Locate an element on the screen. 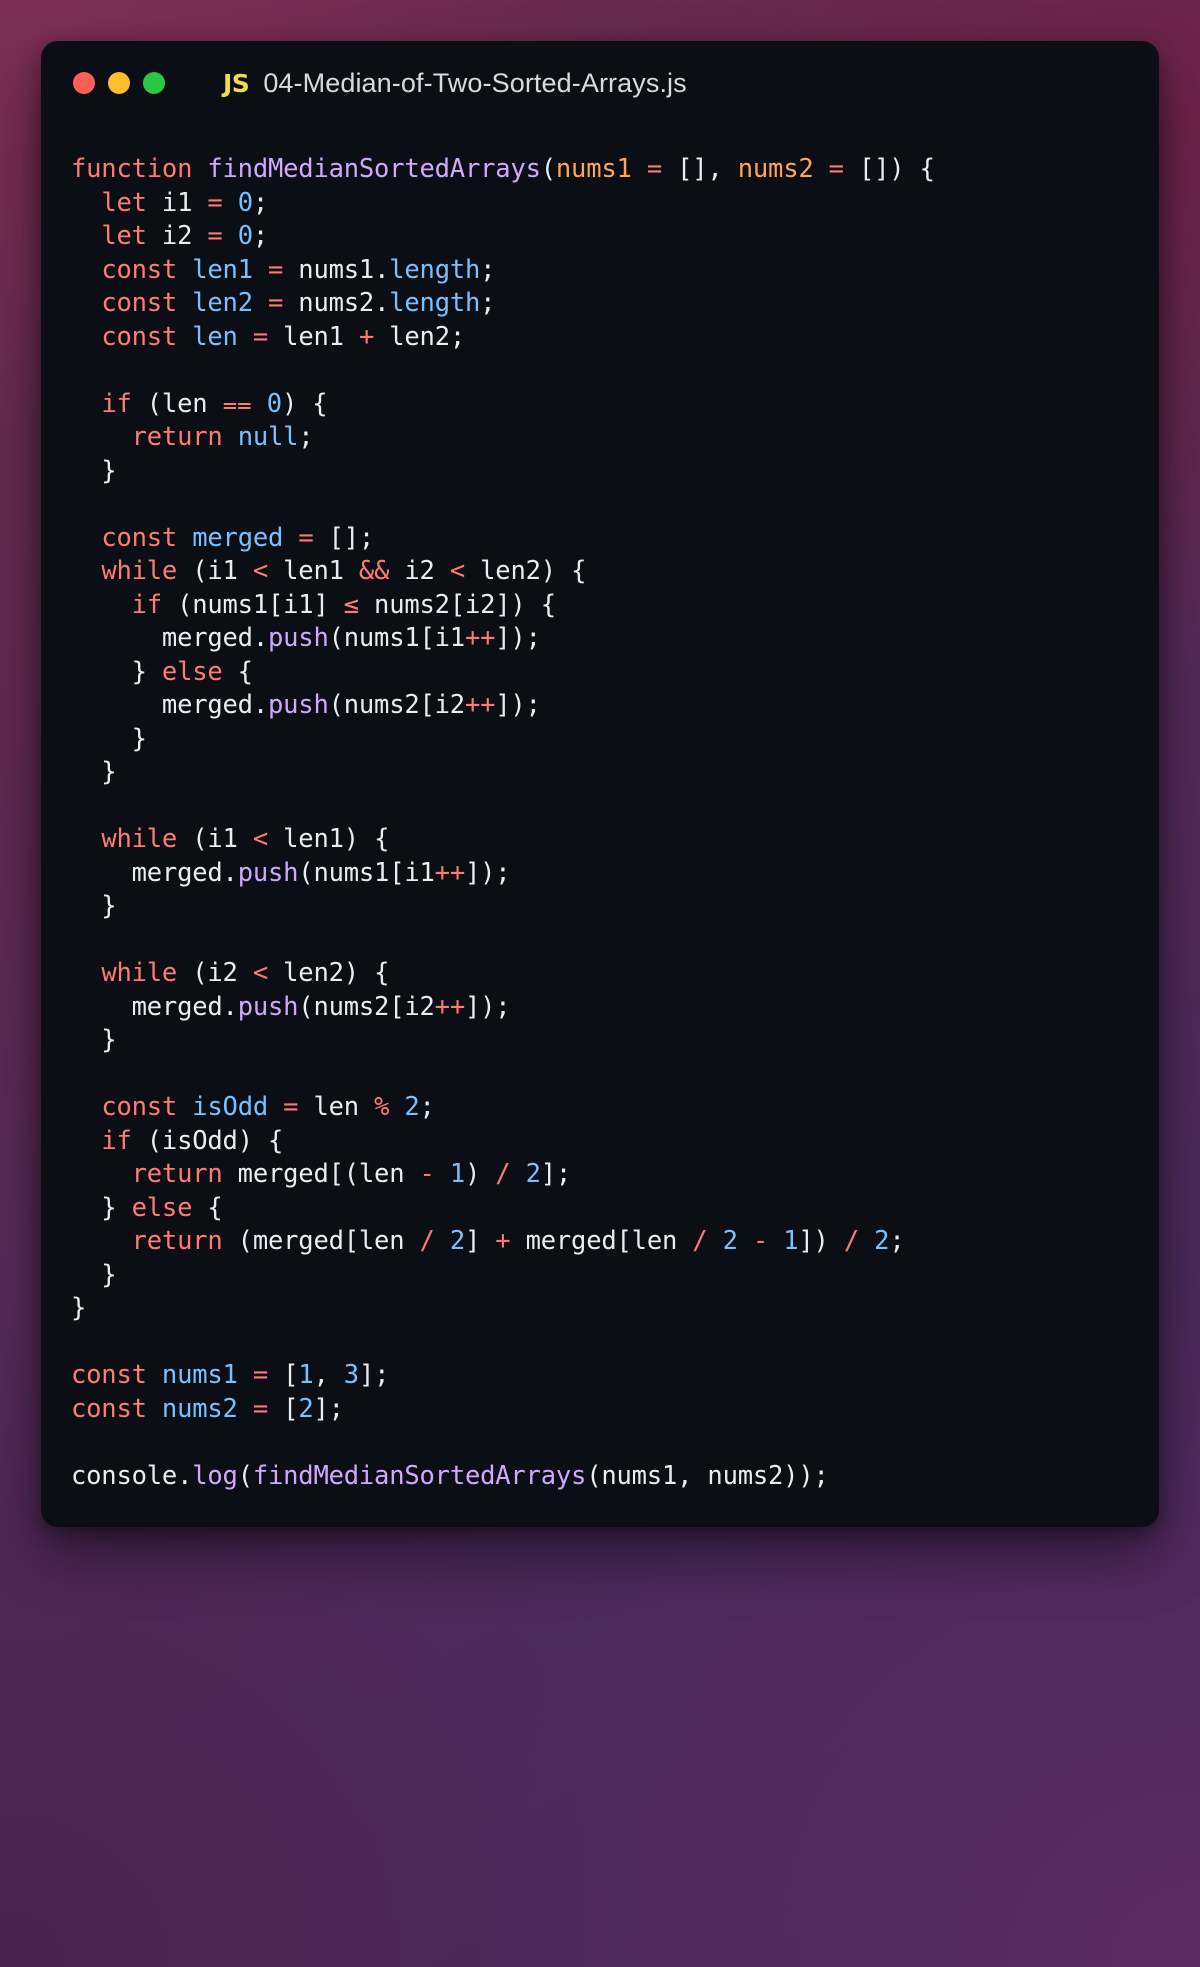 The height and width of the screenshot is (1967, 1200). code-token: } is located at coordinates (94, 1040).